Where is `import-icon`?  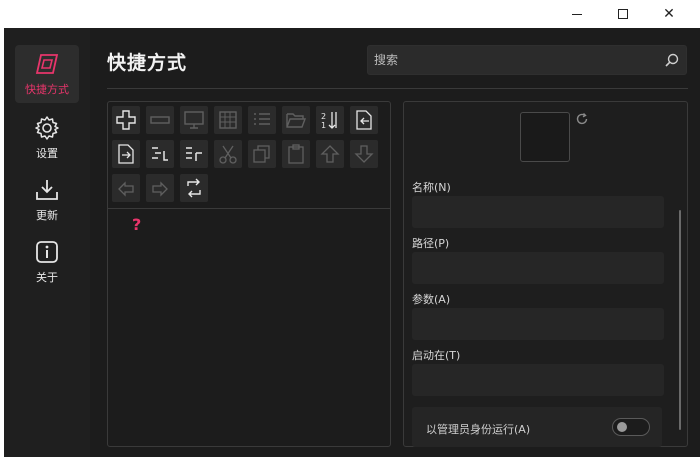 import-icon is located at coordinates (364, 120).